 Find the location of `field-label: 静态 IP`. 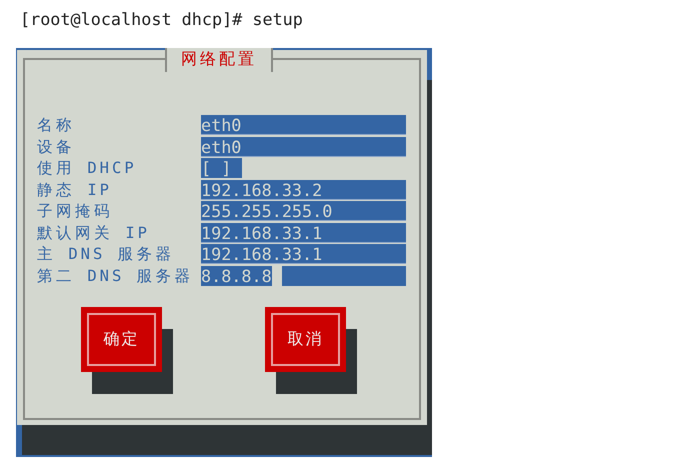

field-label: 静态 IP is located at coordinates (75, 190).